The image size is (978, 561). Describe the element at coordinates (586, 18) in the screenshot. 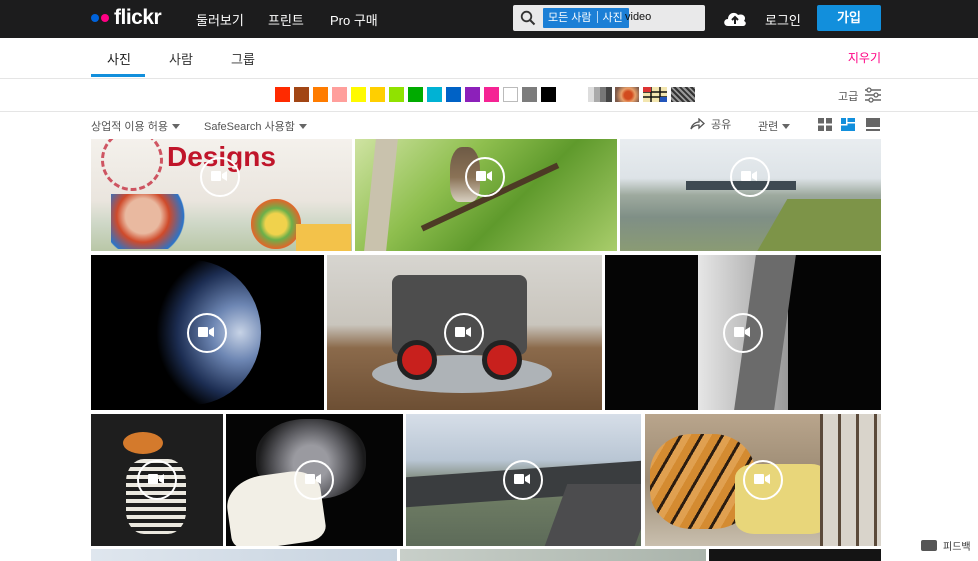

I see `search-scope-chip: 모든 사람 사진` at that location.